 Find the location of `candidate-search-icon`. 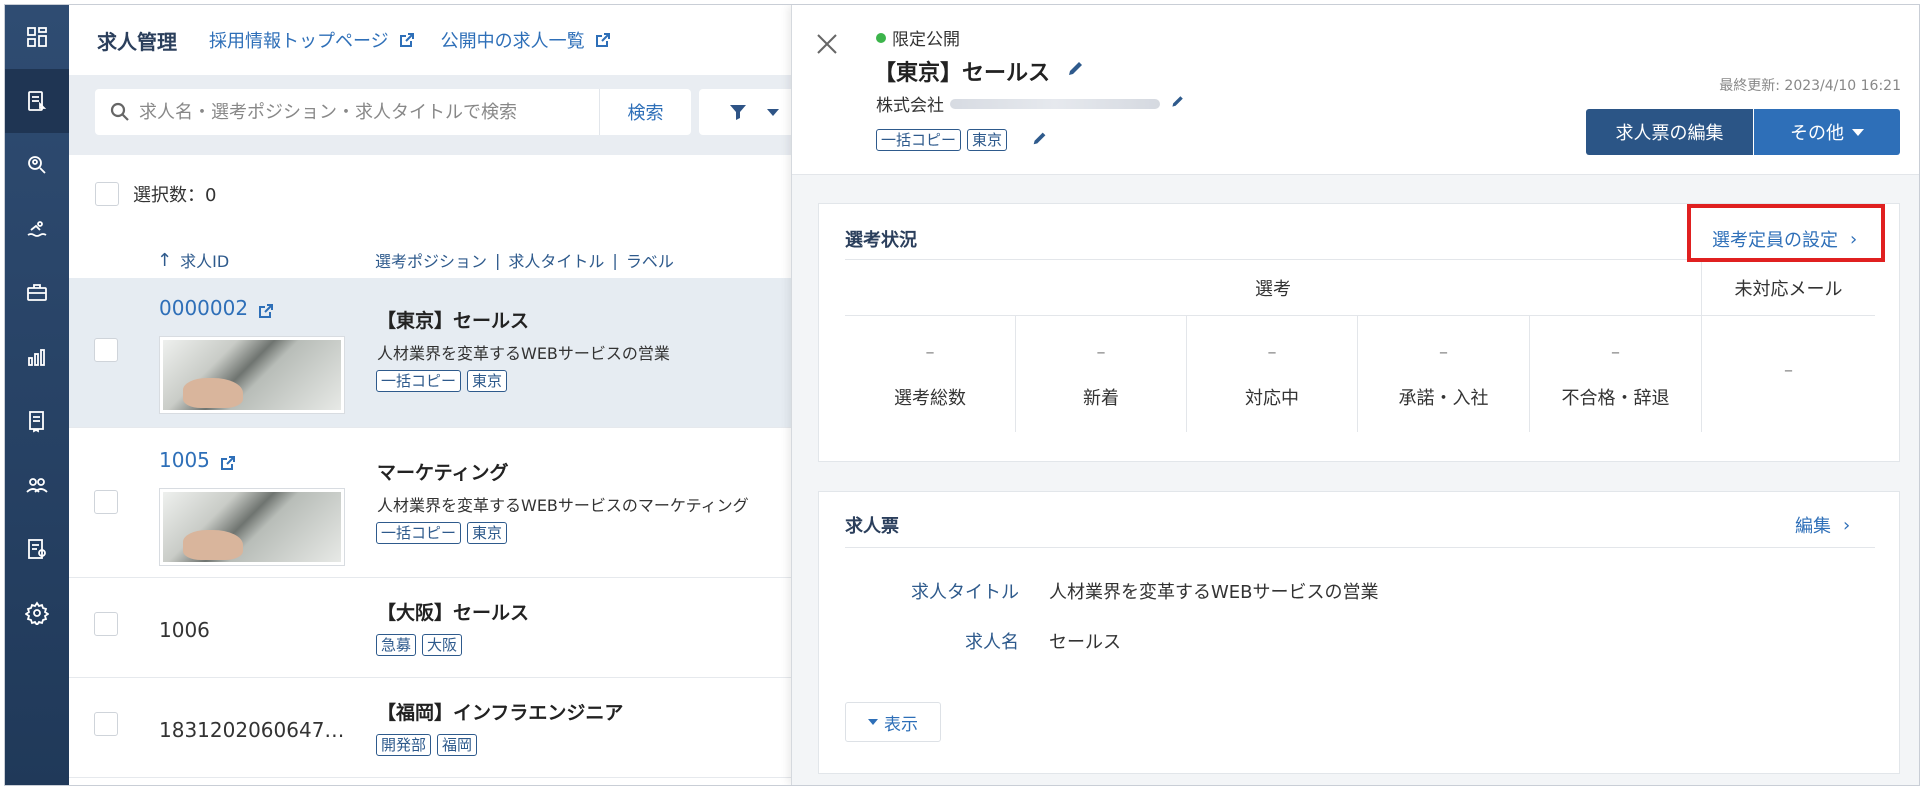

candidate-search-icon is located at coordinates (37, 165).